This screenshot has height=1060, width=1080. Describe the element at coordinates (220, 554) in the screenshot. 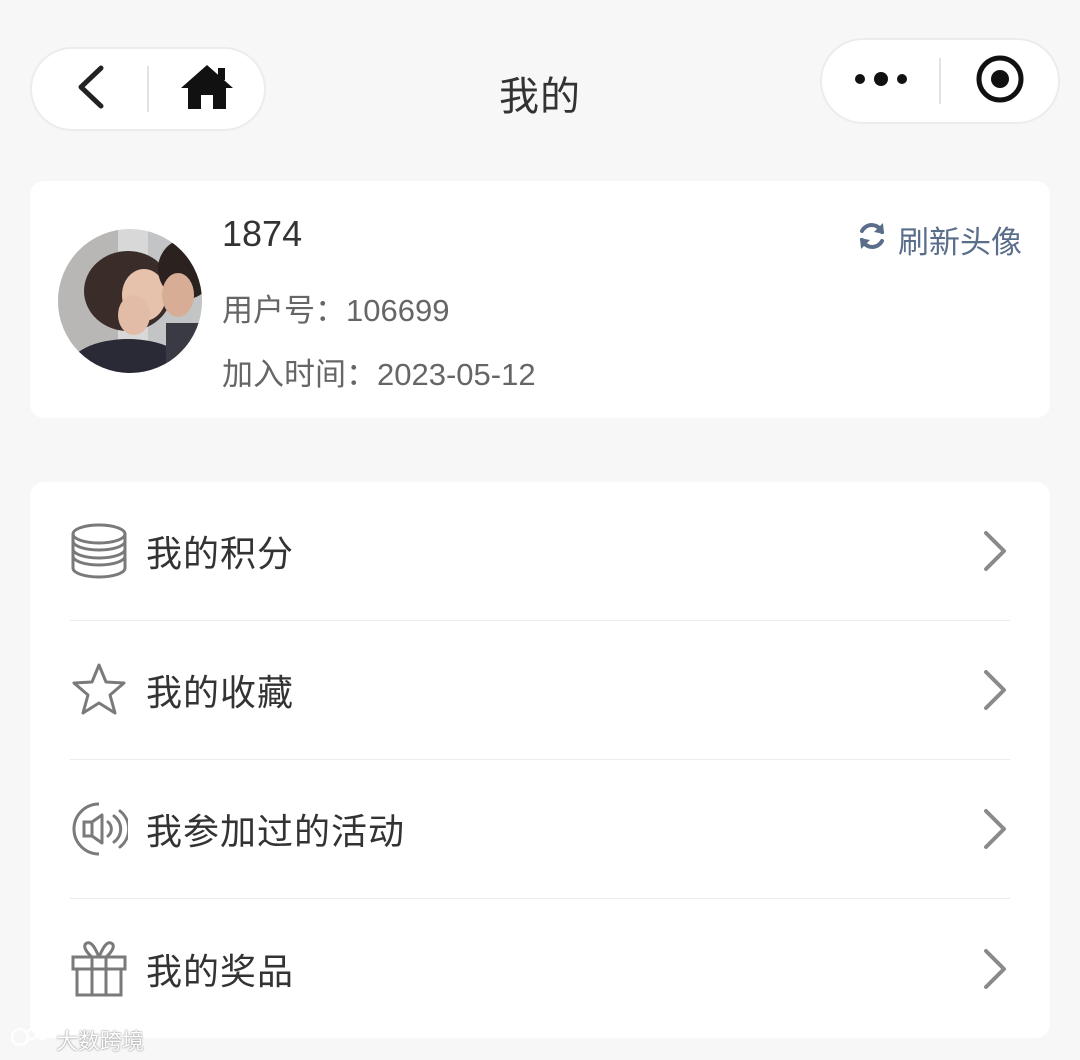

I see `menu-item-label: 我的积分` at that location.